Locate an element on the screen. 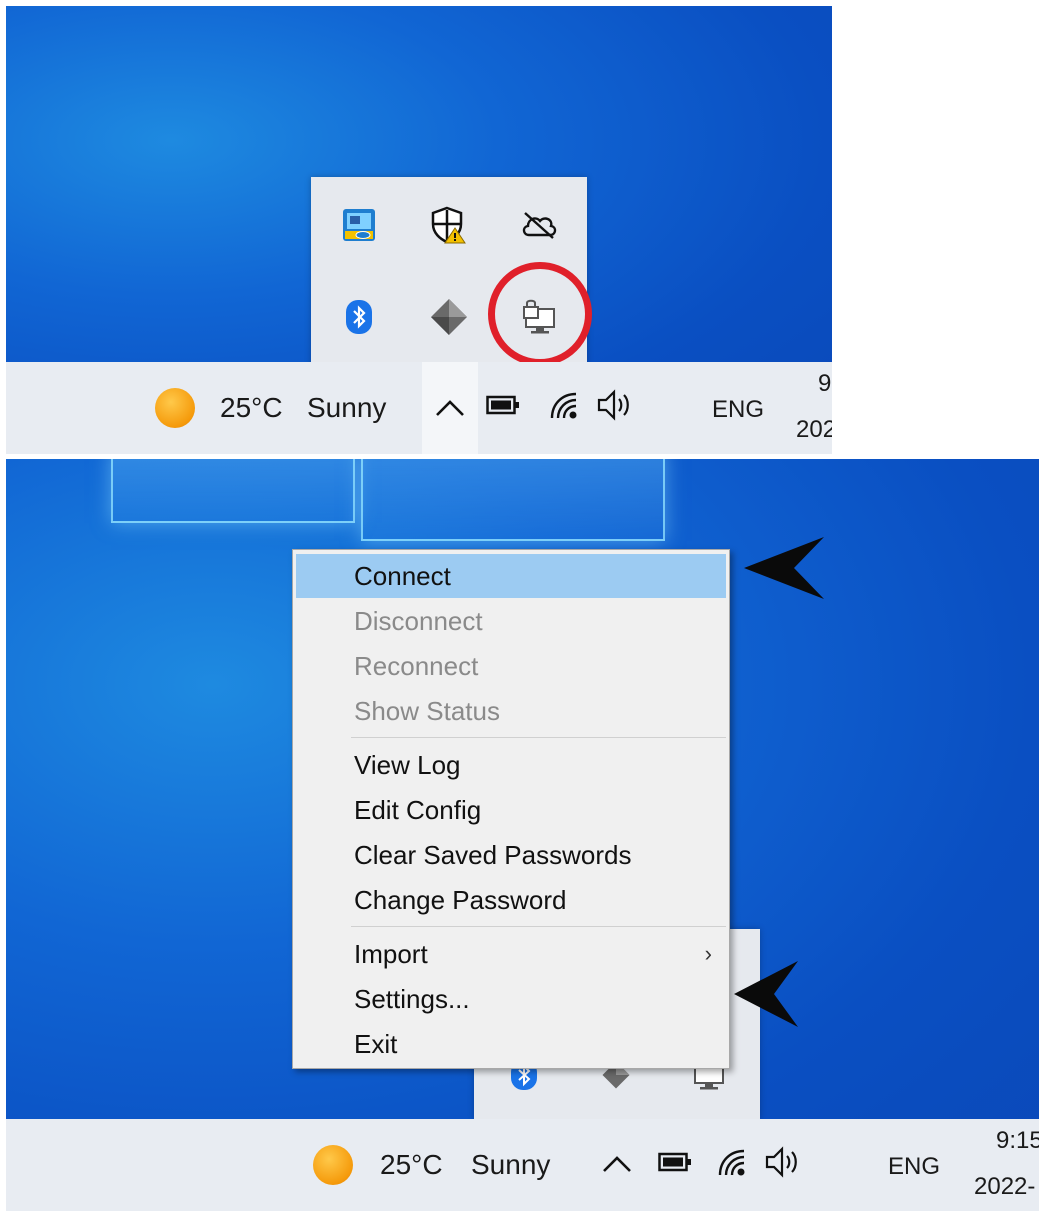  onedrive-offline-icon is located at coordinates (539, 225).